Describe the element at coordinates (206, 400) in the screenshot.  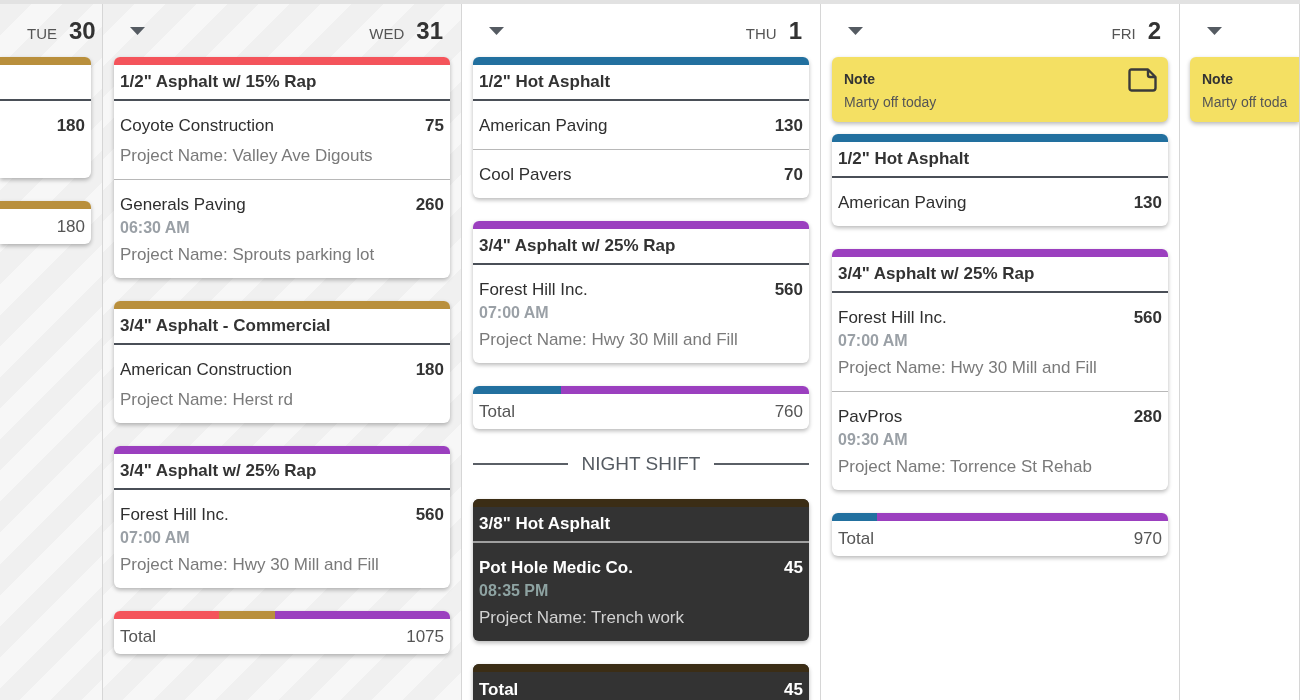
I see `project-name: Project Name: Herst rd` at that location.